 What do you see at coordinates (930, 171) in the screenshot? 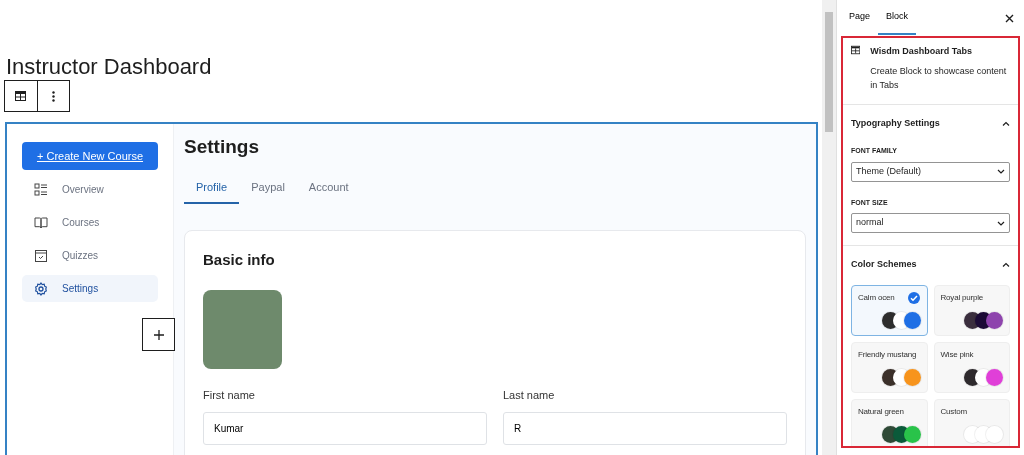
I see `select-field: Theme (Default)` at bounding box center [930, 171].